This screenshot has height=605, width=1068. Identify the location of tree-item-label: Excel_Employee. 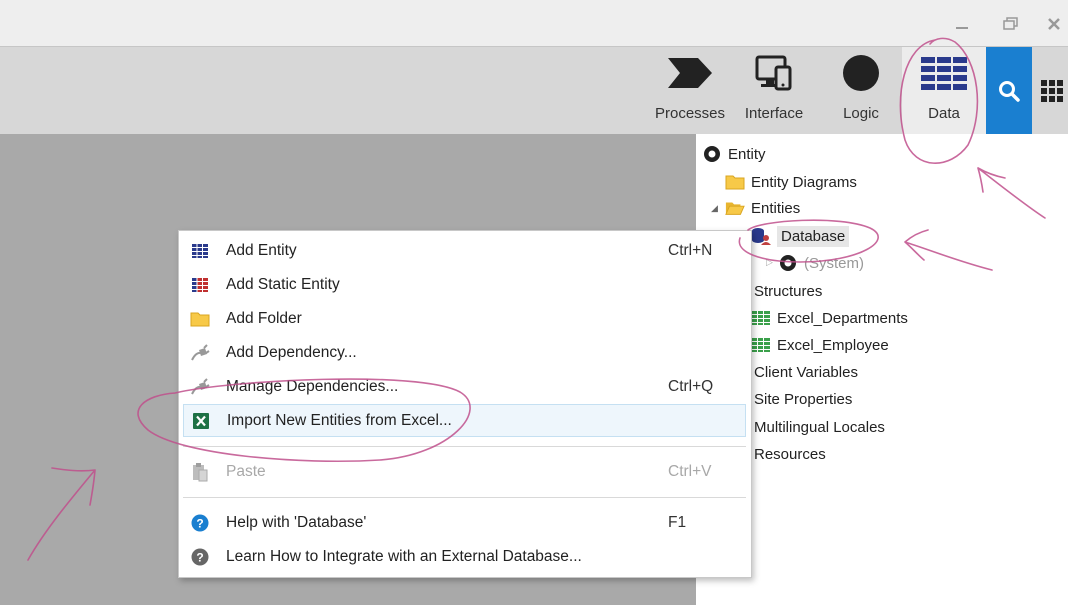
(833, 345).